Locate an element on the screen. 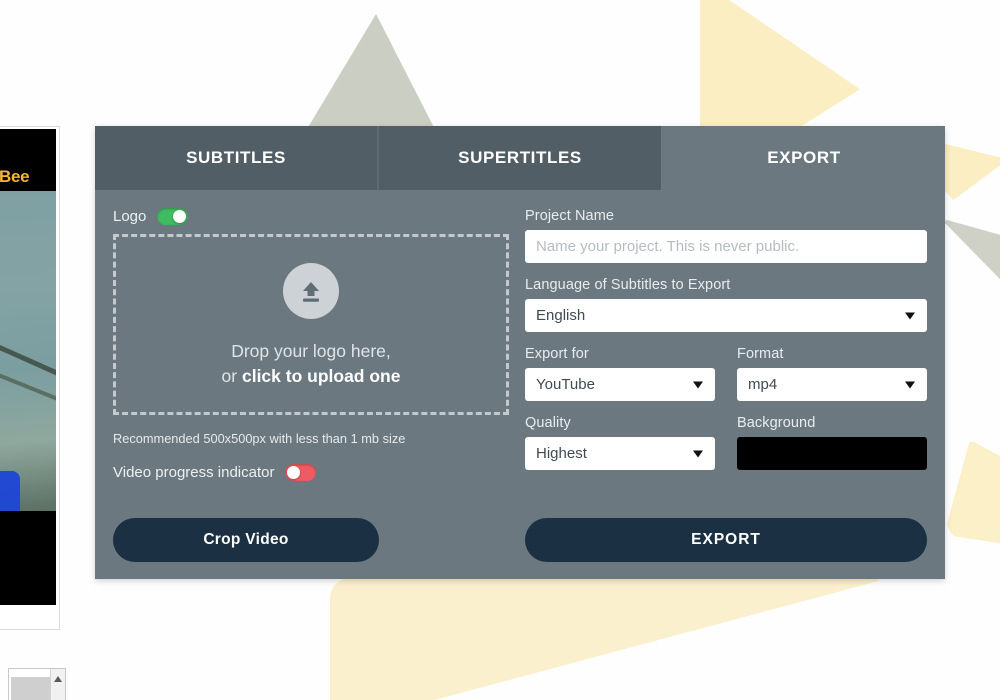  video-frame-image is located at coordinates (28, 355).